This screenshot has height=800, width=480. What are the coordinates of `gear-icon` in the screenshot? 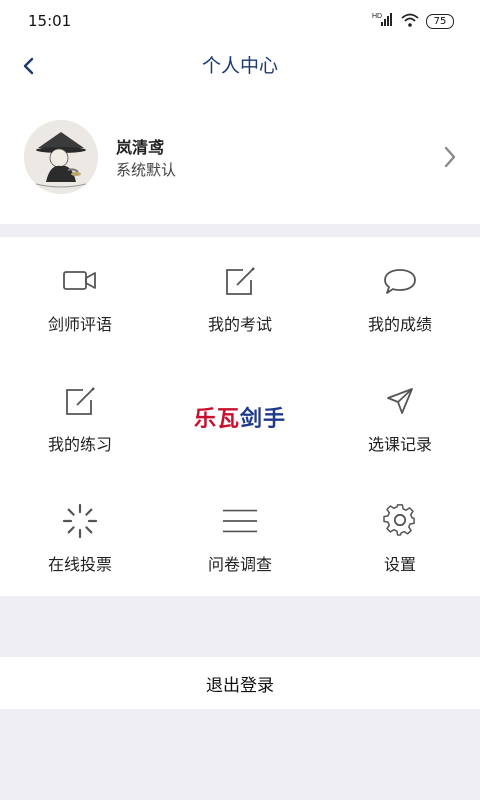 It's located at (400, 520).